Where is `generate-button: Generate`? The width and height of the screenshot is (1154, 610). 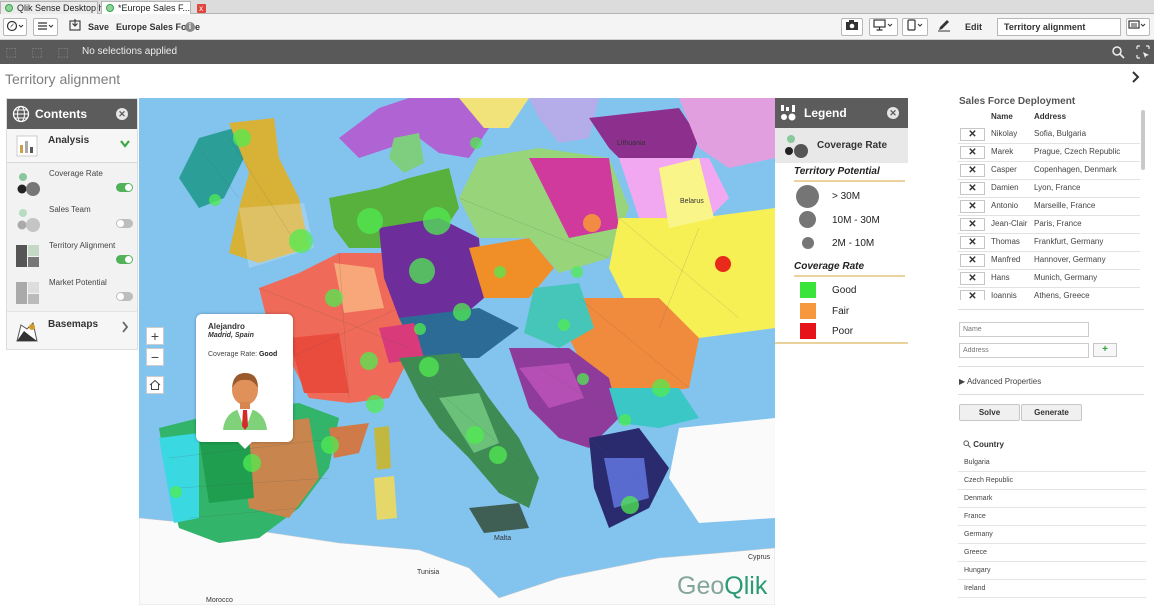
generate-button: Generate is located at coordinates (1051, 412).